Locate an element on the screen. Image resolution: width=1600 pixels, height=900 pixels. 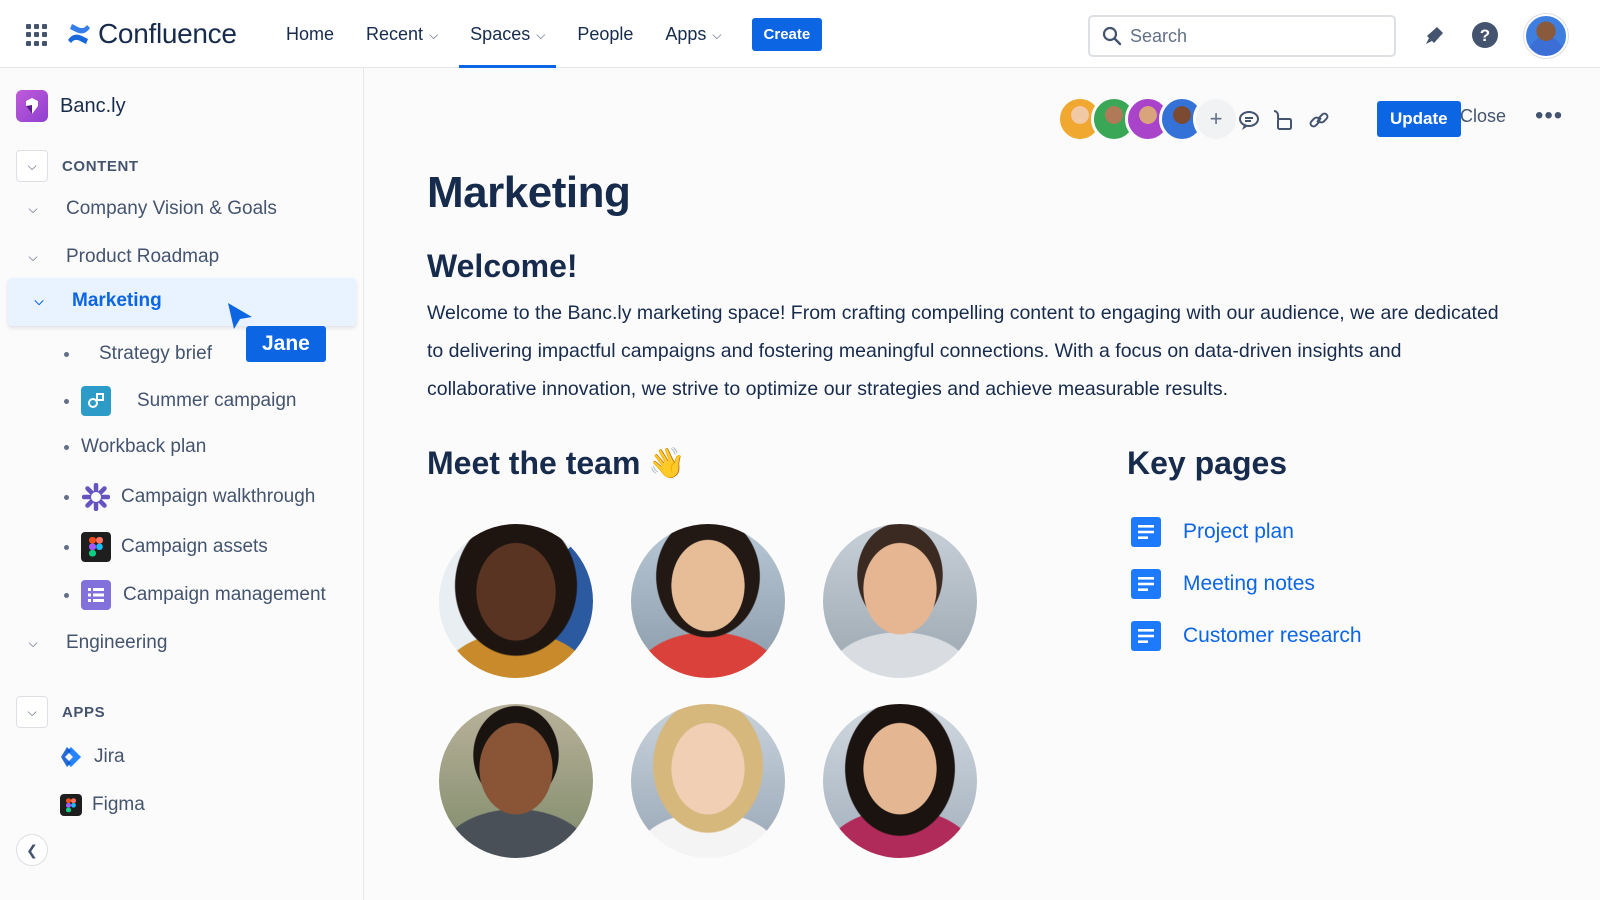
key-page-meeting-notes: Meeting notes is located at coordinates (1246, 584).